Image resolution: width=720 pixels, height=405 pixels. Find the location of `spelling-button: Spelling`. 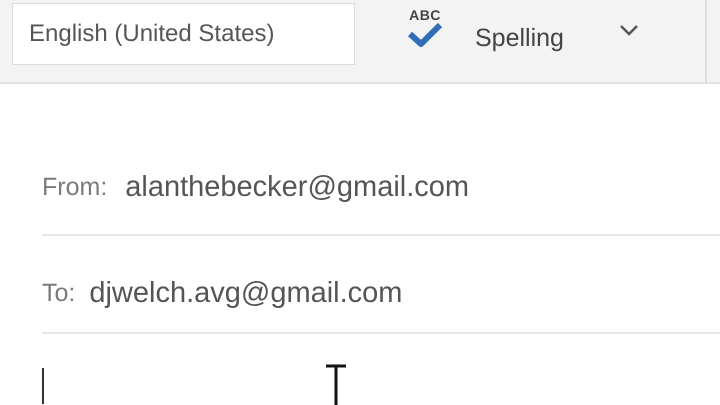

spelling-button: Spelling is located at coordinates (519, 39).